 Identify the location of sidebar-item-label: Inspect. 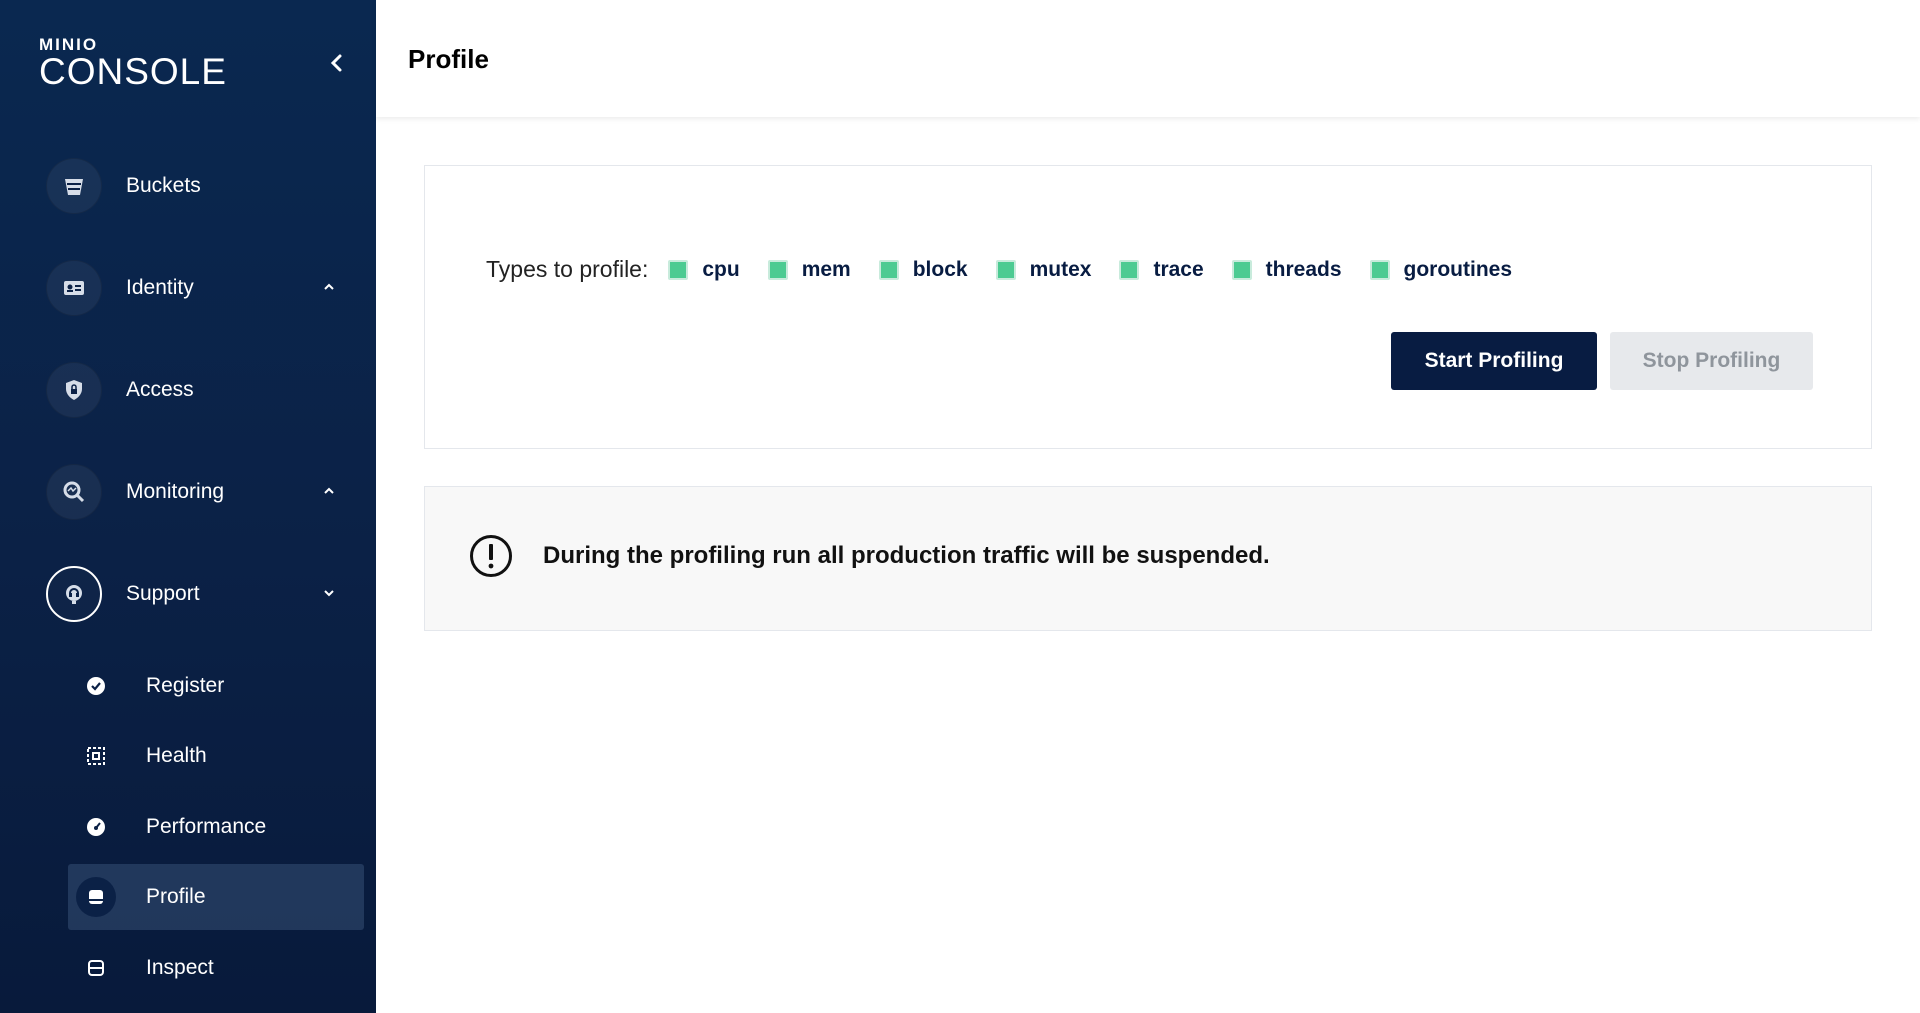
(180, 967).